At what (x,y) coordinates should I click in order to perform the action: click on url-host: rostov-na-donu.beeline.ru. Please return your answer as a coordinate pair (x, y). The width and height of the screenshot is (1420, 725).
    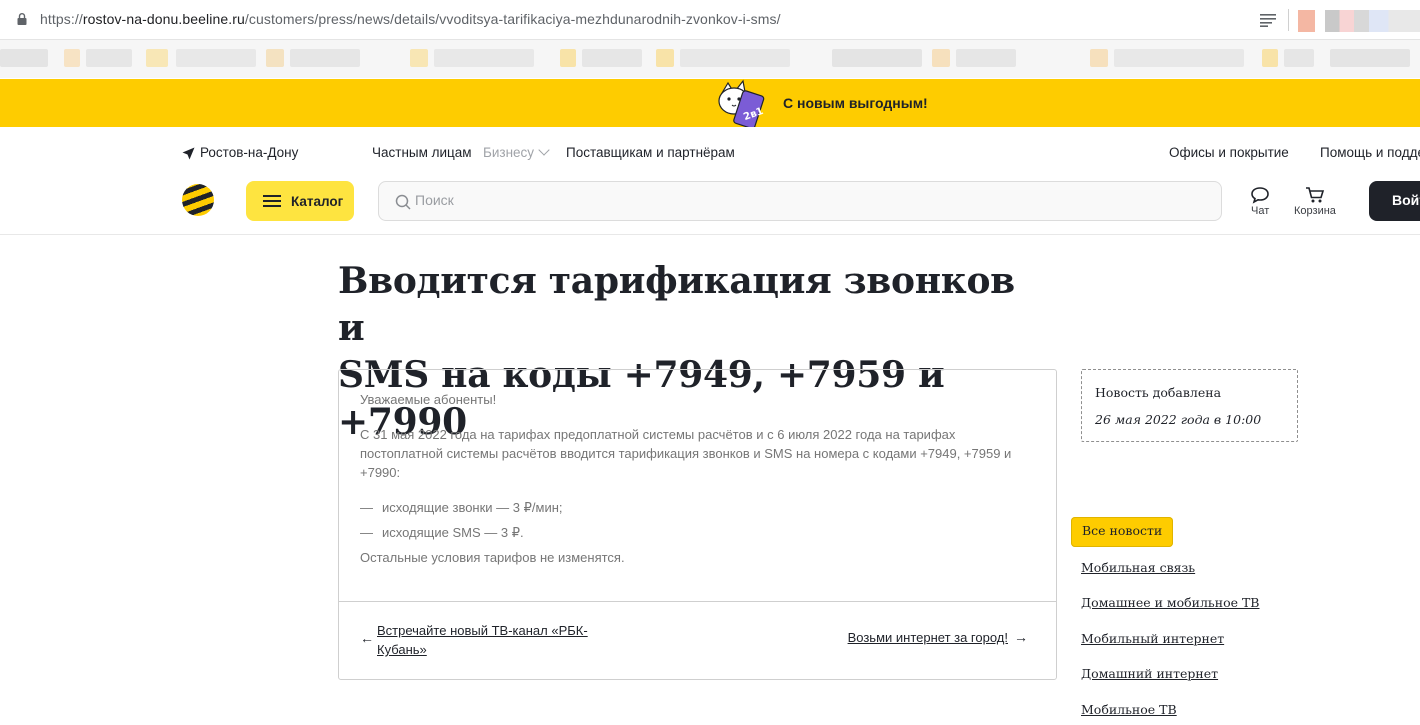
    Looking at the image, I should click on (163, 19).